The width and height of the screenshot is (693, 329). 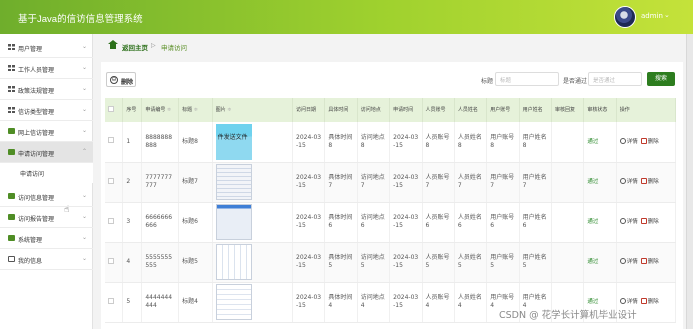 I want to click on sidebar-item-visit-application: 申请访问管理 ⌃, so click(x=46, y=152).